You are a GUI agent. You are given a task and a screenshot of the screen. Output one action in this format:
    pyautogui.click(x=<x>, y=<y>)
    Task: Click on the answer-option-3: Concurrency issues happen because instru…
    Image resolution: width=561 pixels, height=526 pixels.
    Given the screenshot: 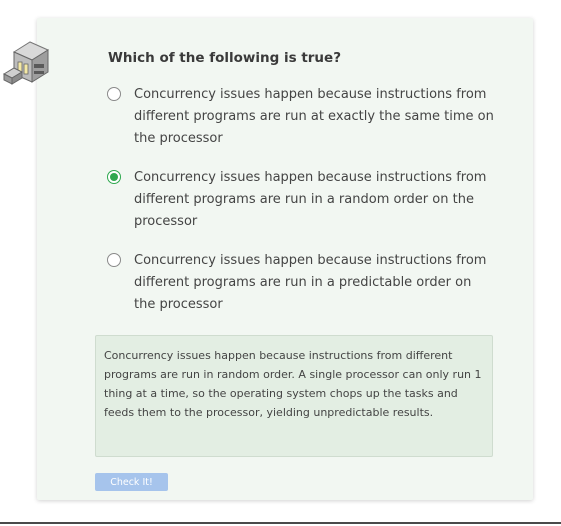 What is the action you would take?
    pyautogui.click(x=301, y=283)
    